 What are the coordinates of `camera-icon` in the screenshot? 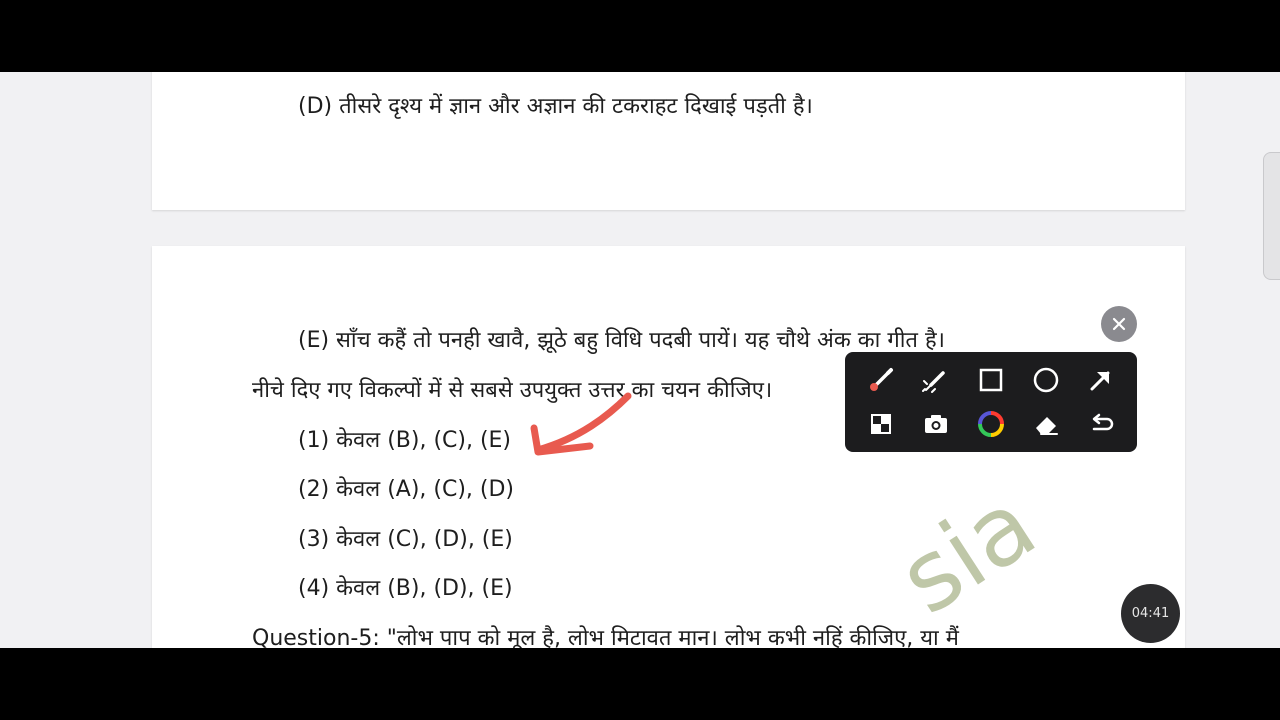 It's located at (936, 424).